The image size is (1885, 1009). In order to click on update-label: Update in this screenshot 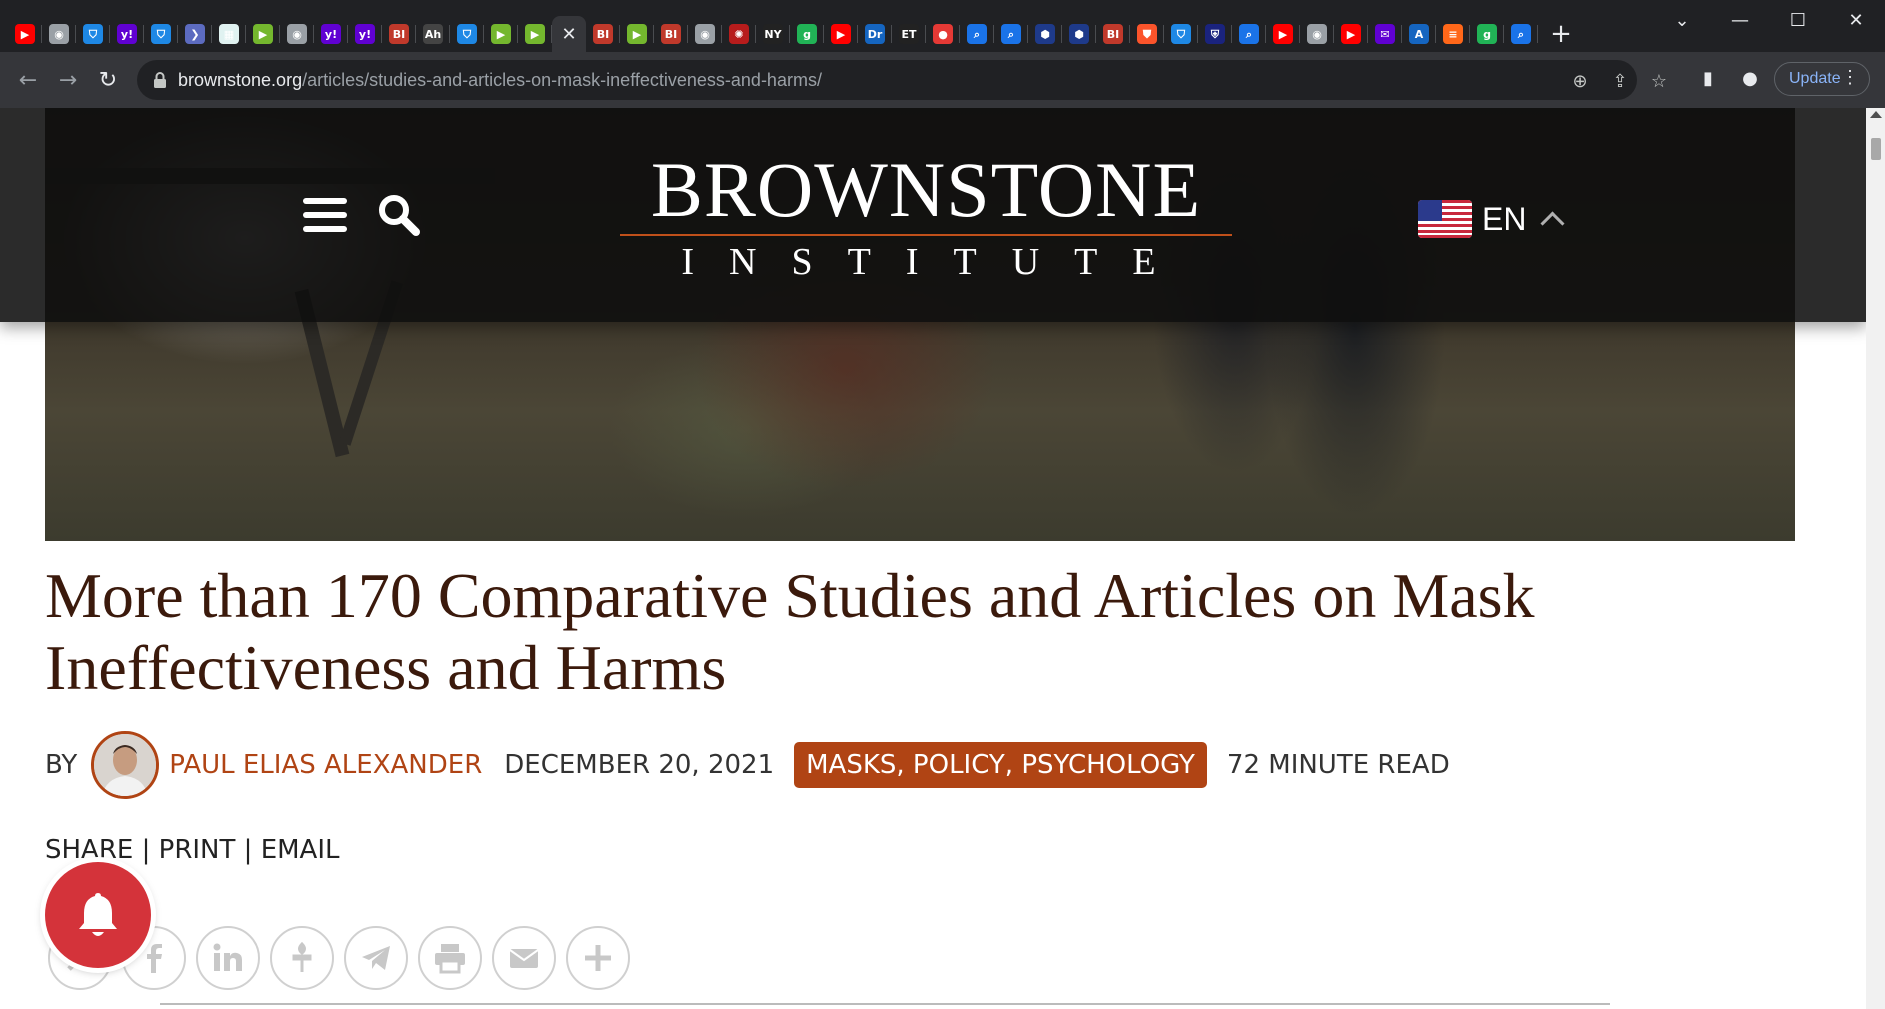, I will do `click(1815, 78)`.